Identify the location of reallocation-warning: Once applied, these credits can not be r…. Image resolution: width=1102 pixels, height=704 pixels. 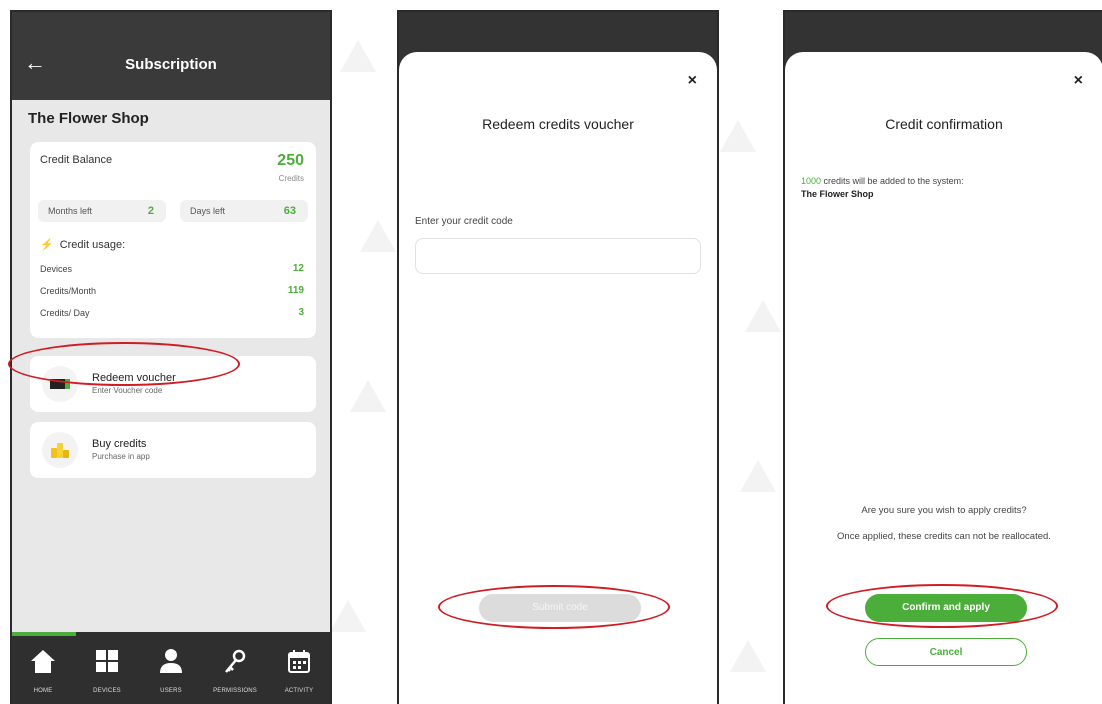
(944, 536).